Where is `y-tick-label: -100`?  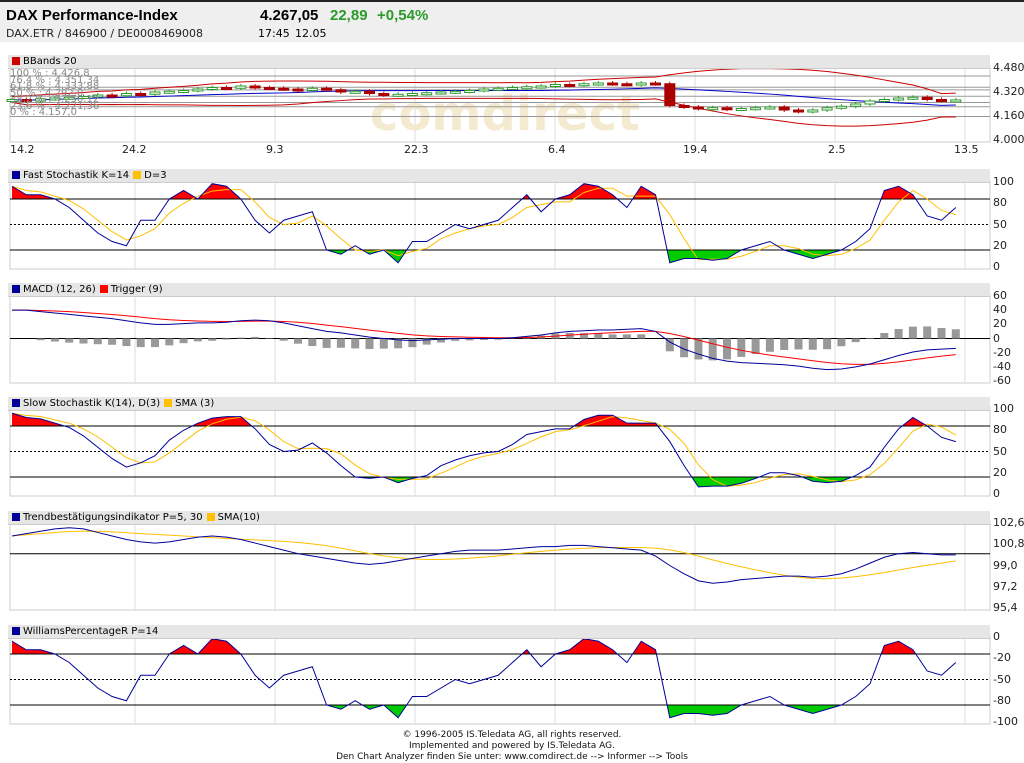
y-tick-label: -100 is located at coordinates (1005, 721).